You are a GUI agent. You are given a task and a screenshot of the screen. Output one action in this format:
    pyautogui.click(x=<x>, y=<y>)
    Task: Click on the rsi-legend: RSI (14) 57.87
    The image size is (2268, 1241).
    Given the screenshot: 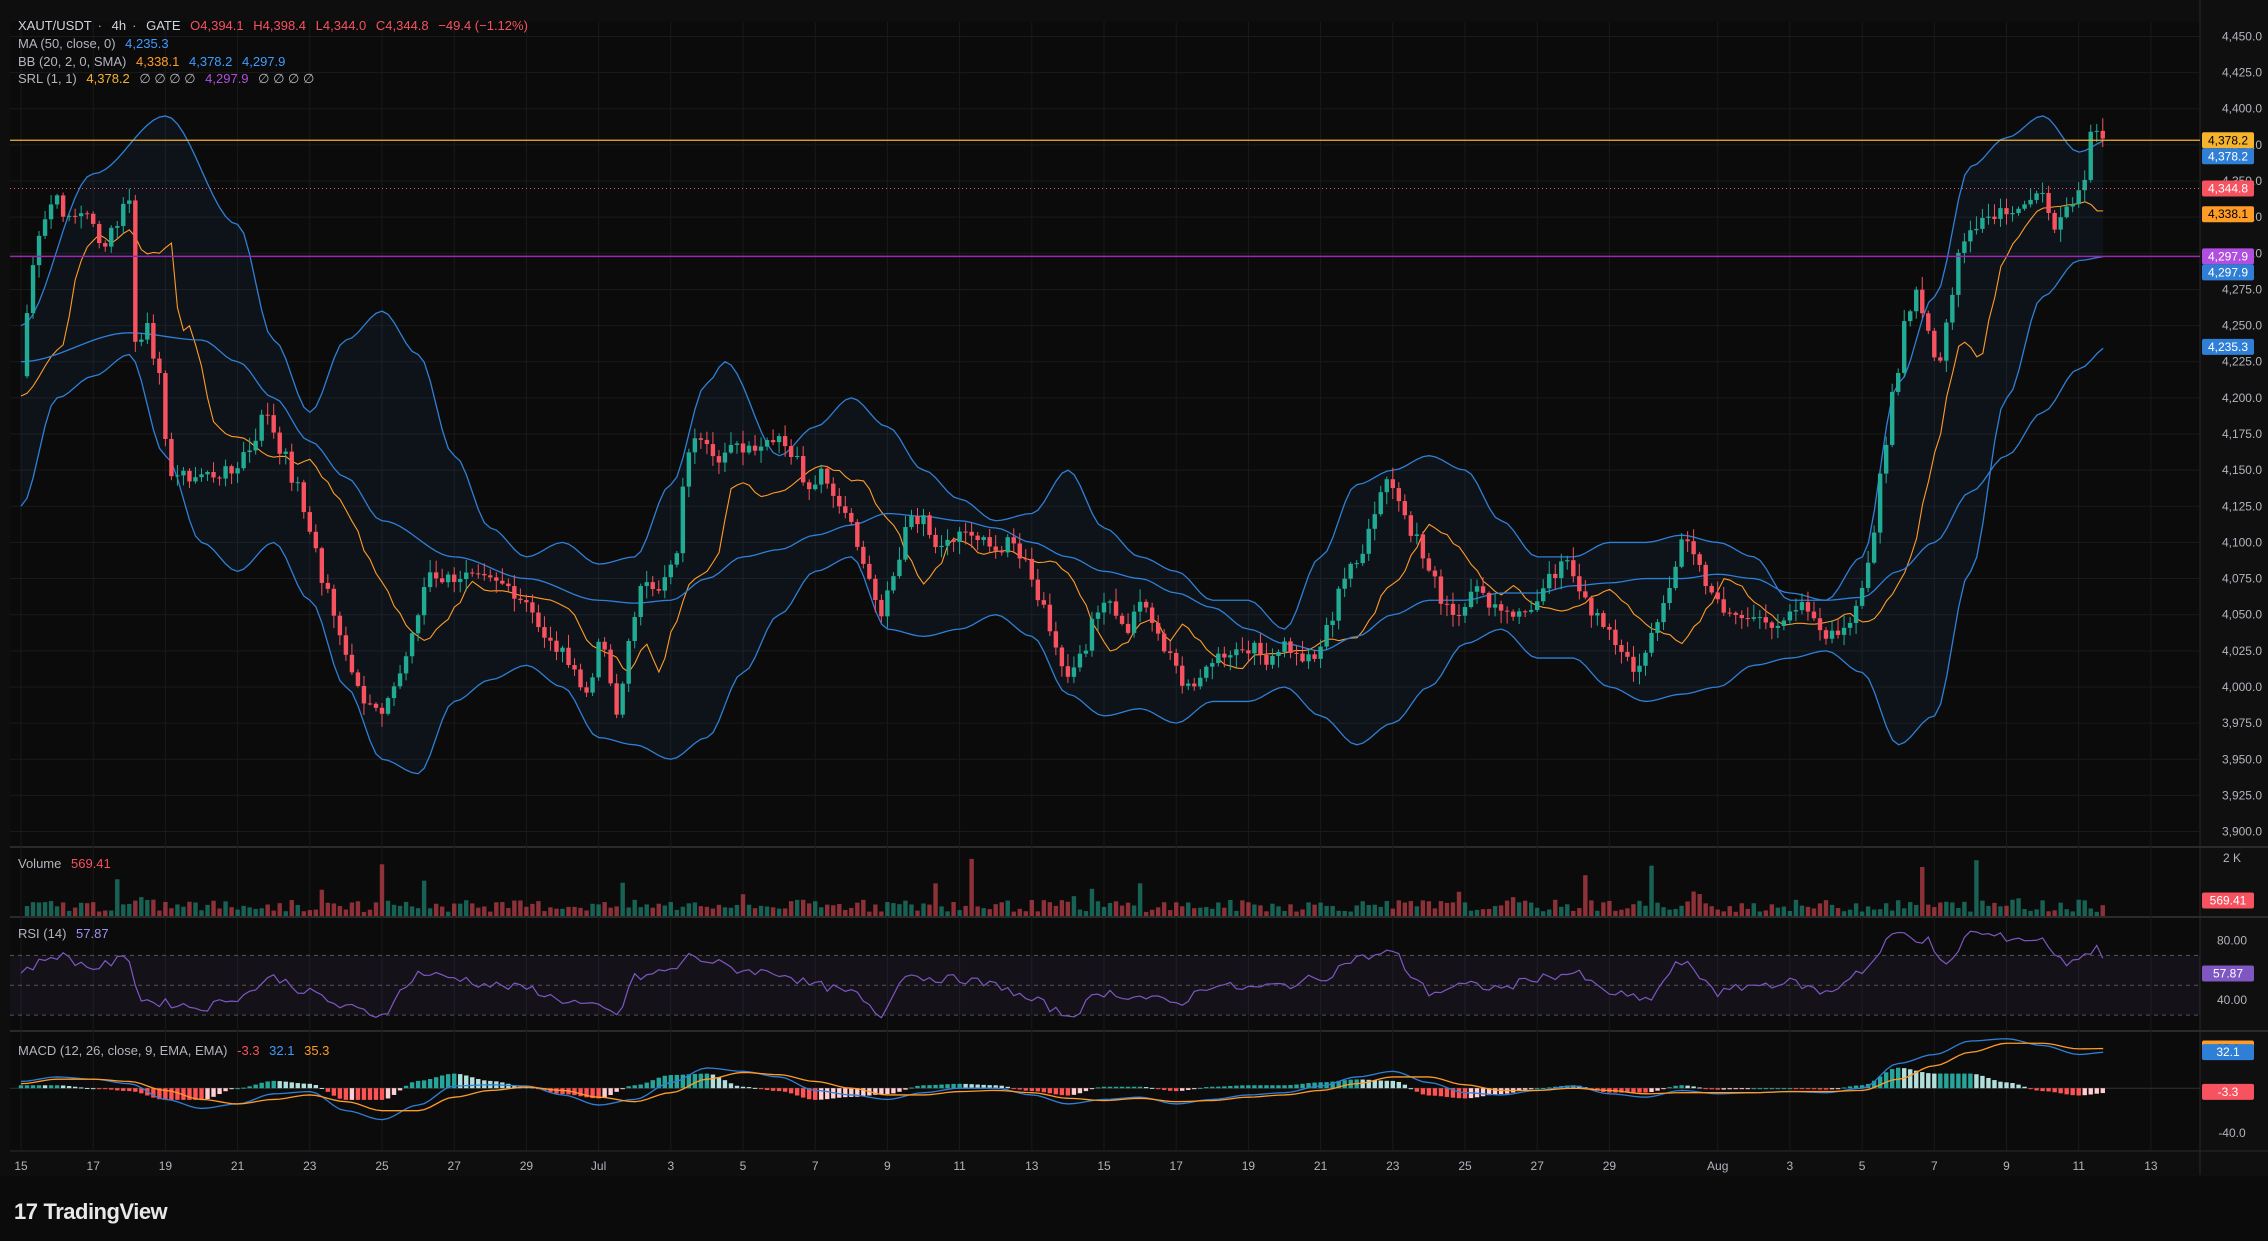 What is the action you would take?
    pyautogui.click(x=66, y=933)
    